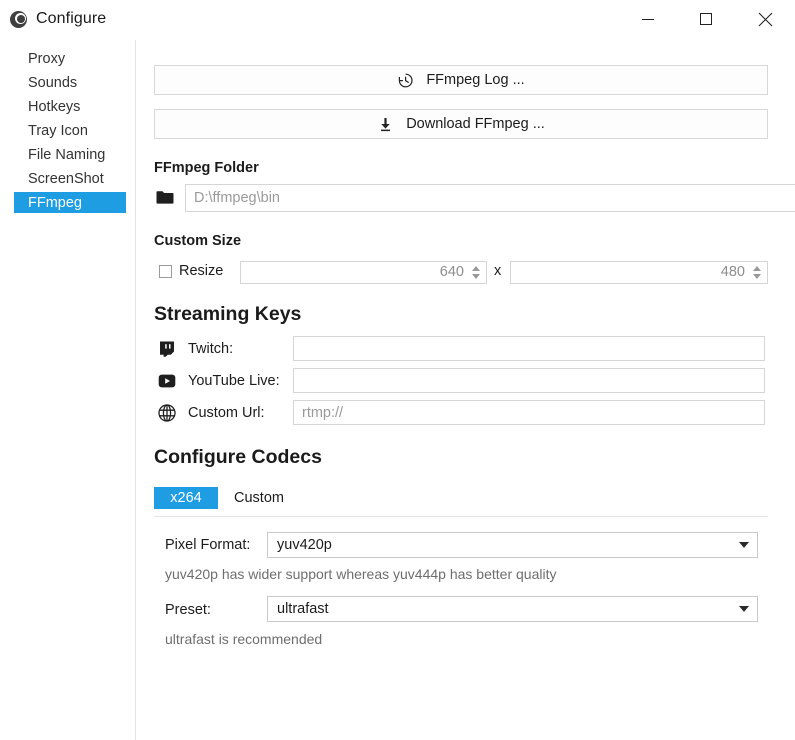  I want to click on tab-custom: Custom, so click(259, 498).